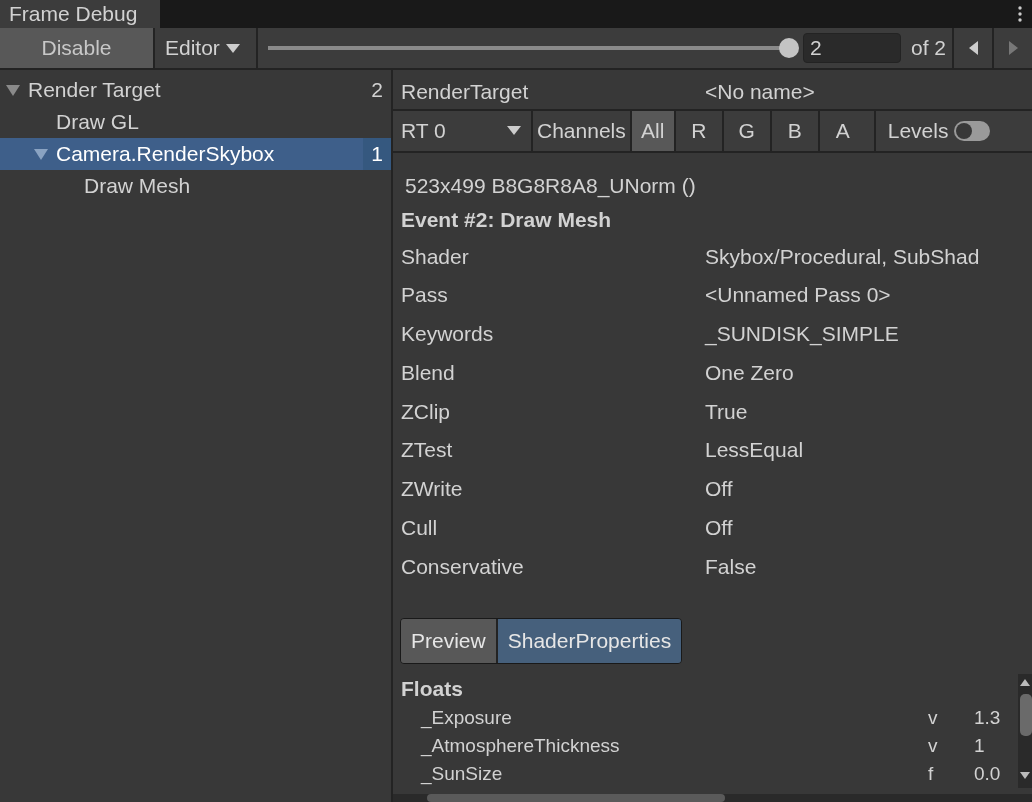  Describe the element at coordinates (788, 48) in the screenshot. I see `slider-thumb` at that location.